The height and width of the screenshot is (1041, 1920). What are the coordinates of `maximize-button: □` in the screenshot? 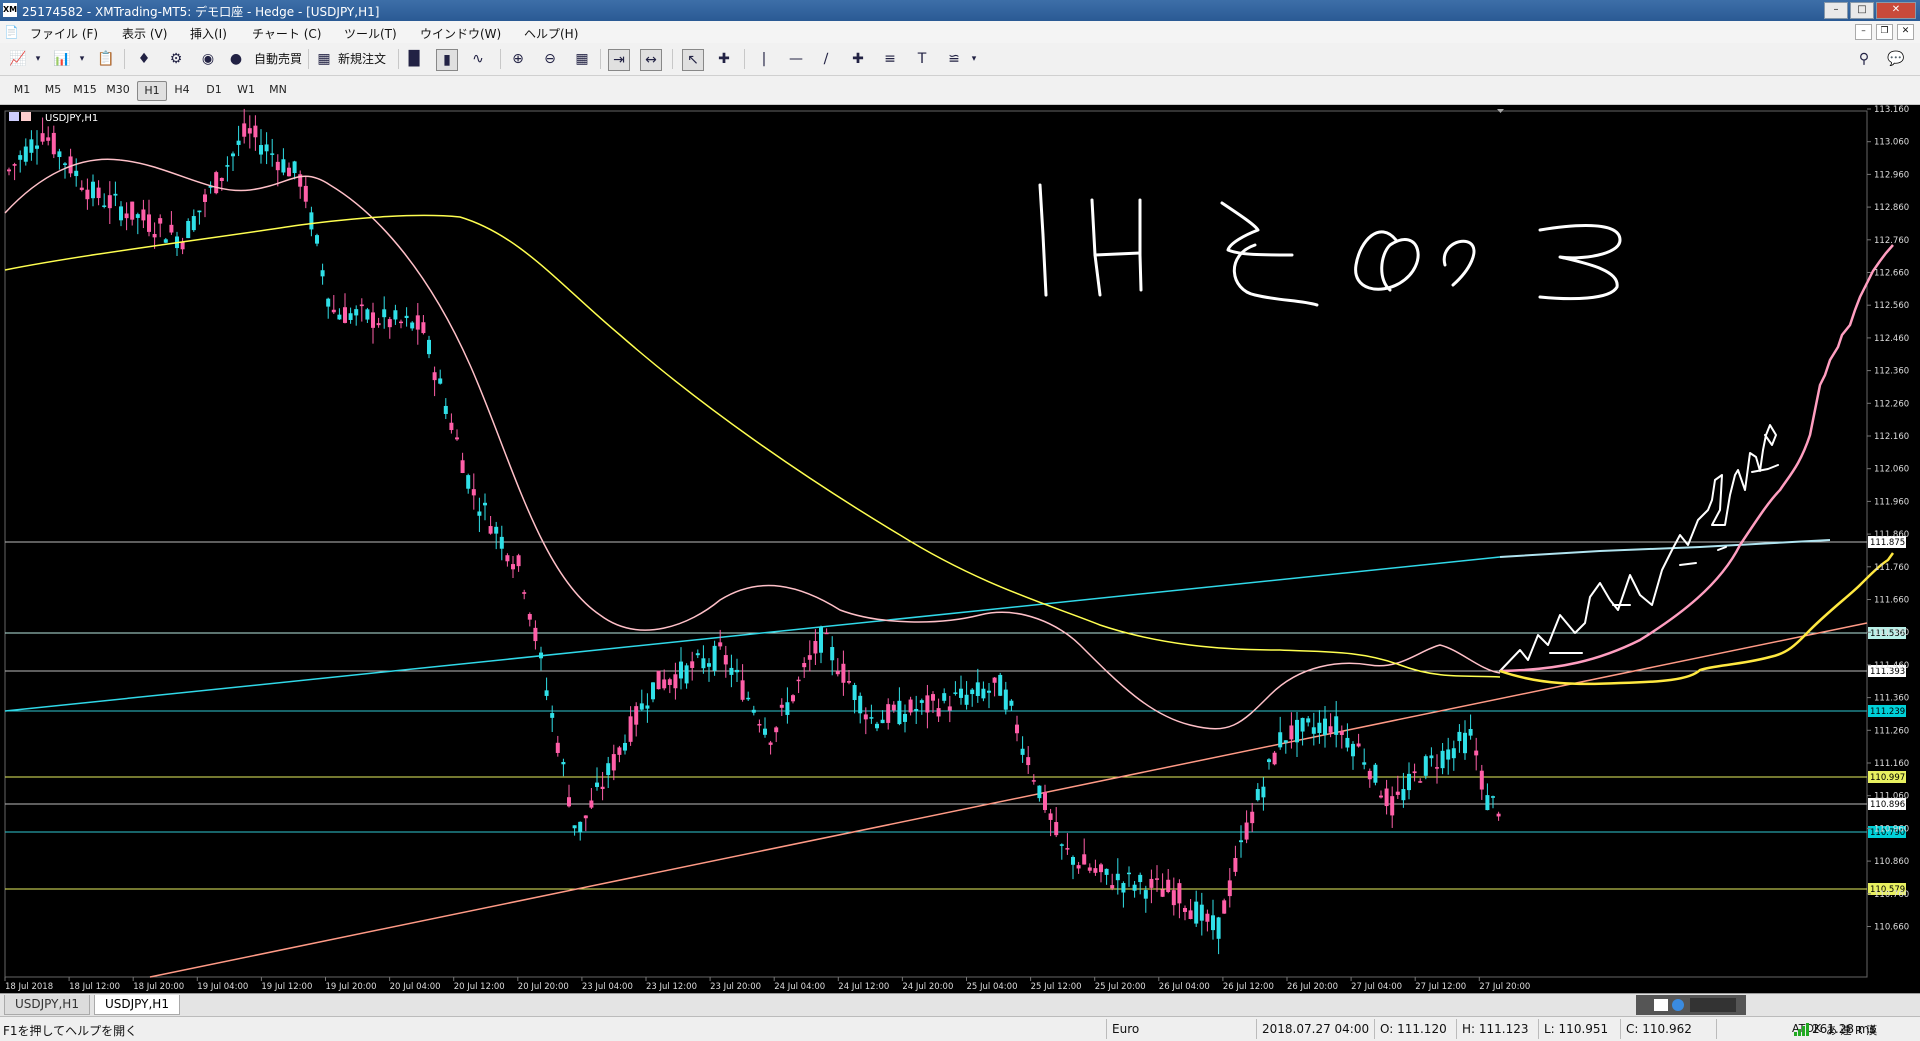 It's located at (1862, 10).